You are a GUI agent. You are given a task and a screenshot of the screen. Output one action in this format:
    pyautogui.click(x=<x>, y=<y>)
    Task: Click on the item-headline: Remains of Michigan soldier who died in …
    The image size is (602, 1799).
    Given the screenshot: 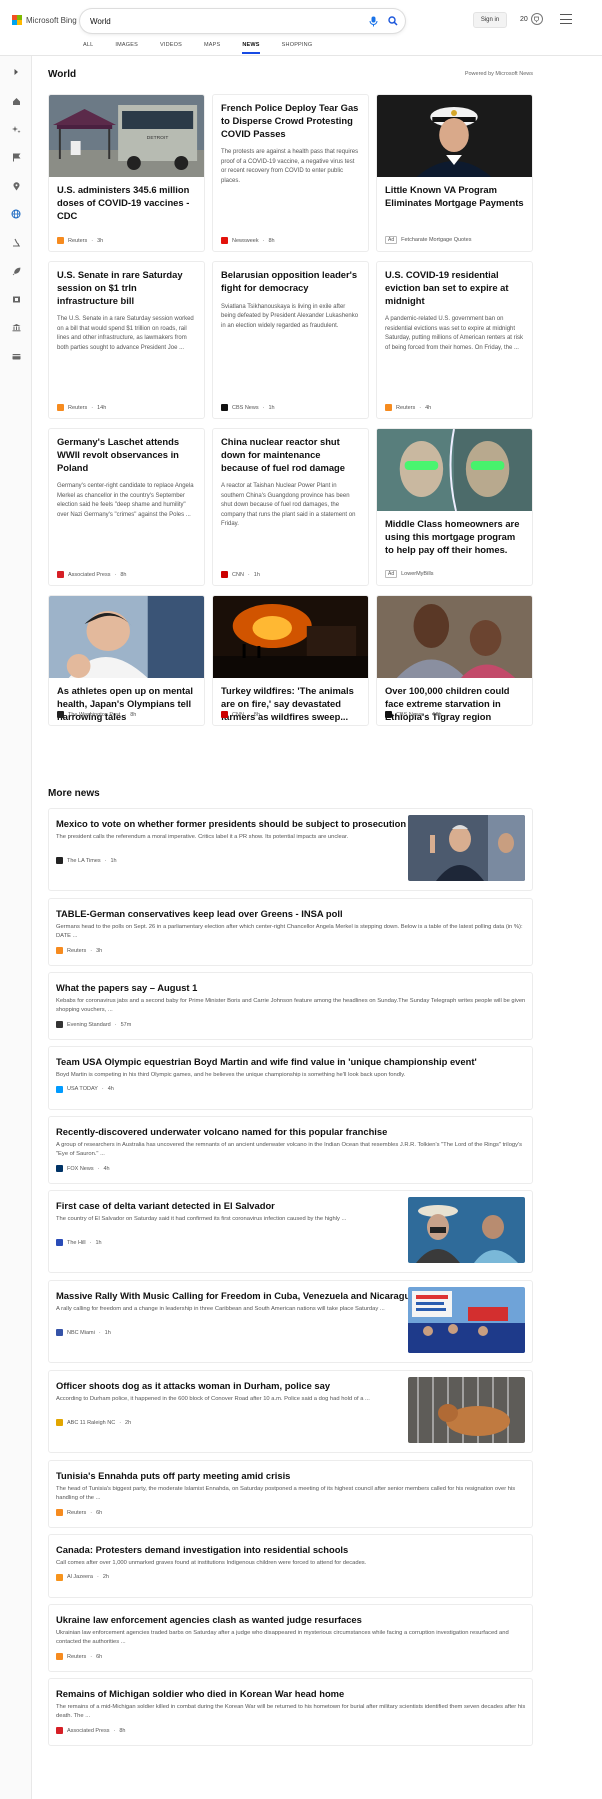 What is the action you would take?
    pyautogui.click(x=200, y=1693)
    